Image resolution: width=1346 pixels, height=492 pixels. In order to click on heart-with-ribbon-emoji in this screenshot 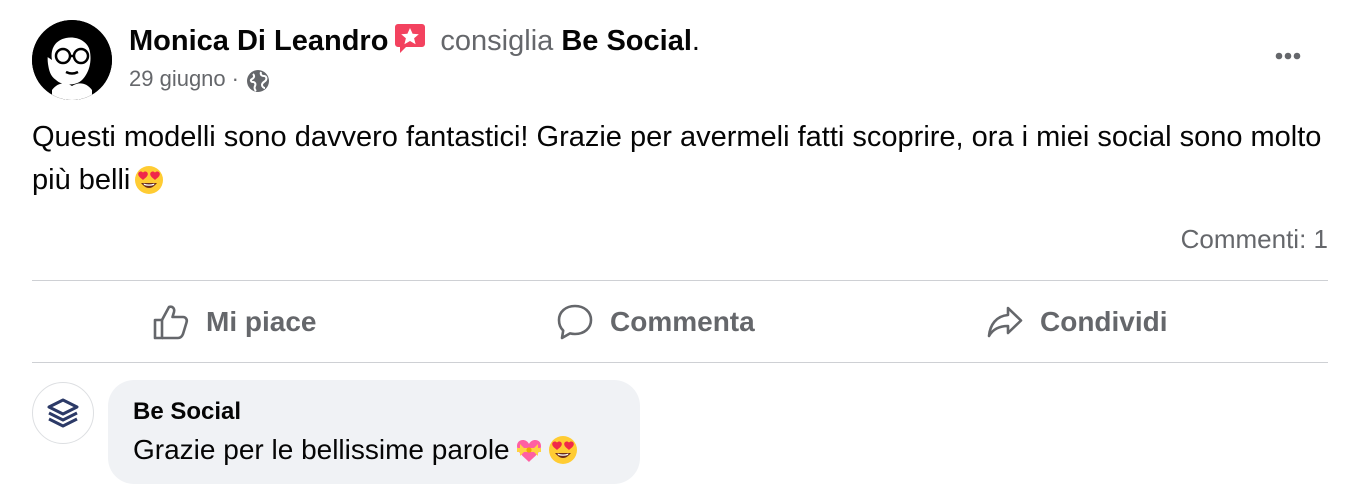, I will do `click(529, 455)`.